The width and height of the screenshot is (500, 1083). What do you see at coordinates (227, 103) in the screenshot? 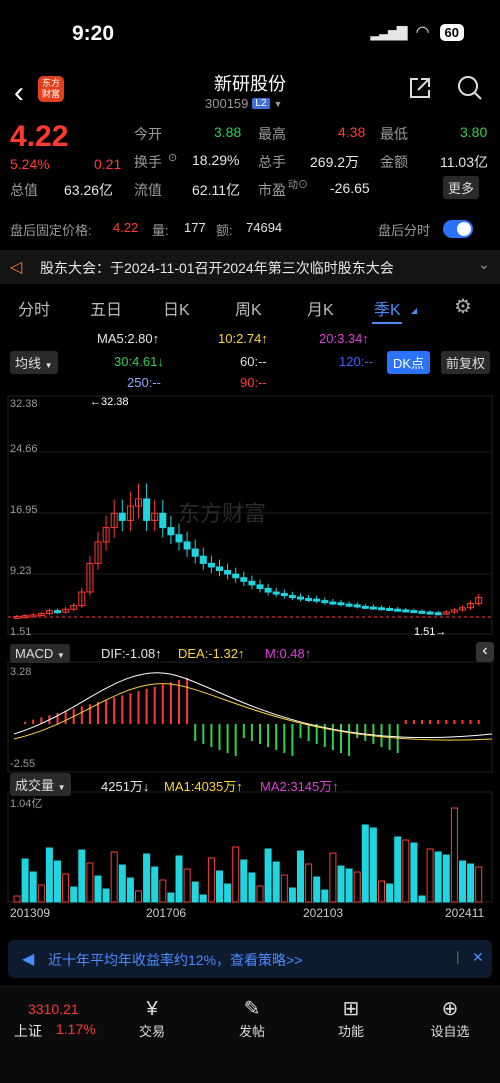
I see `stock-code: 300159` at bounding box center [227, 103].